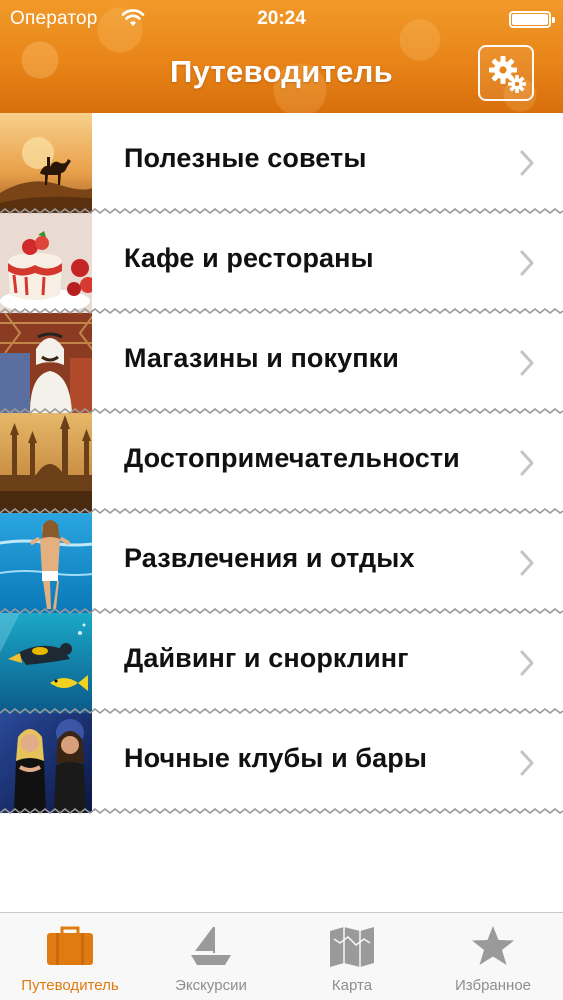 The image size is (563, 1000). I want to click on settings-button, so click(506, 73).